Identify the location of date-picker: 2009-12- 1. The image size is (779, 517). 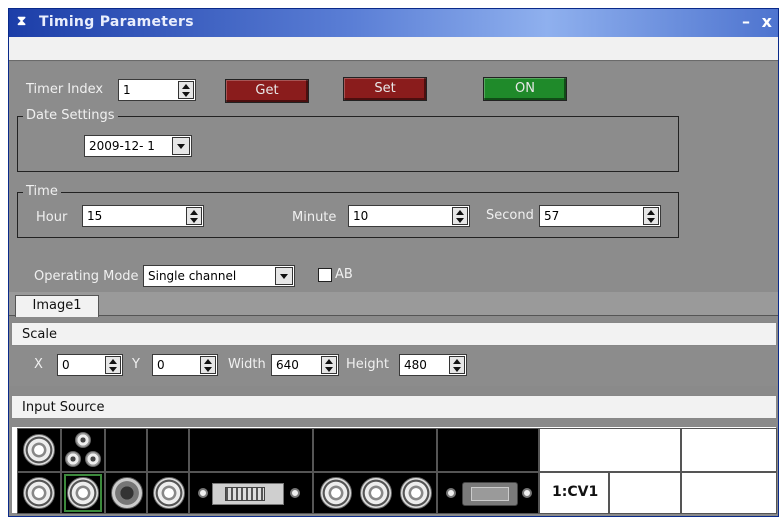
(138, 146).